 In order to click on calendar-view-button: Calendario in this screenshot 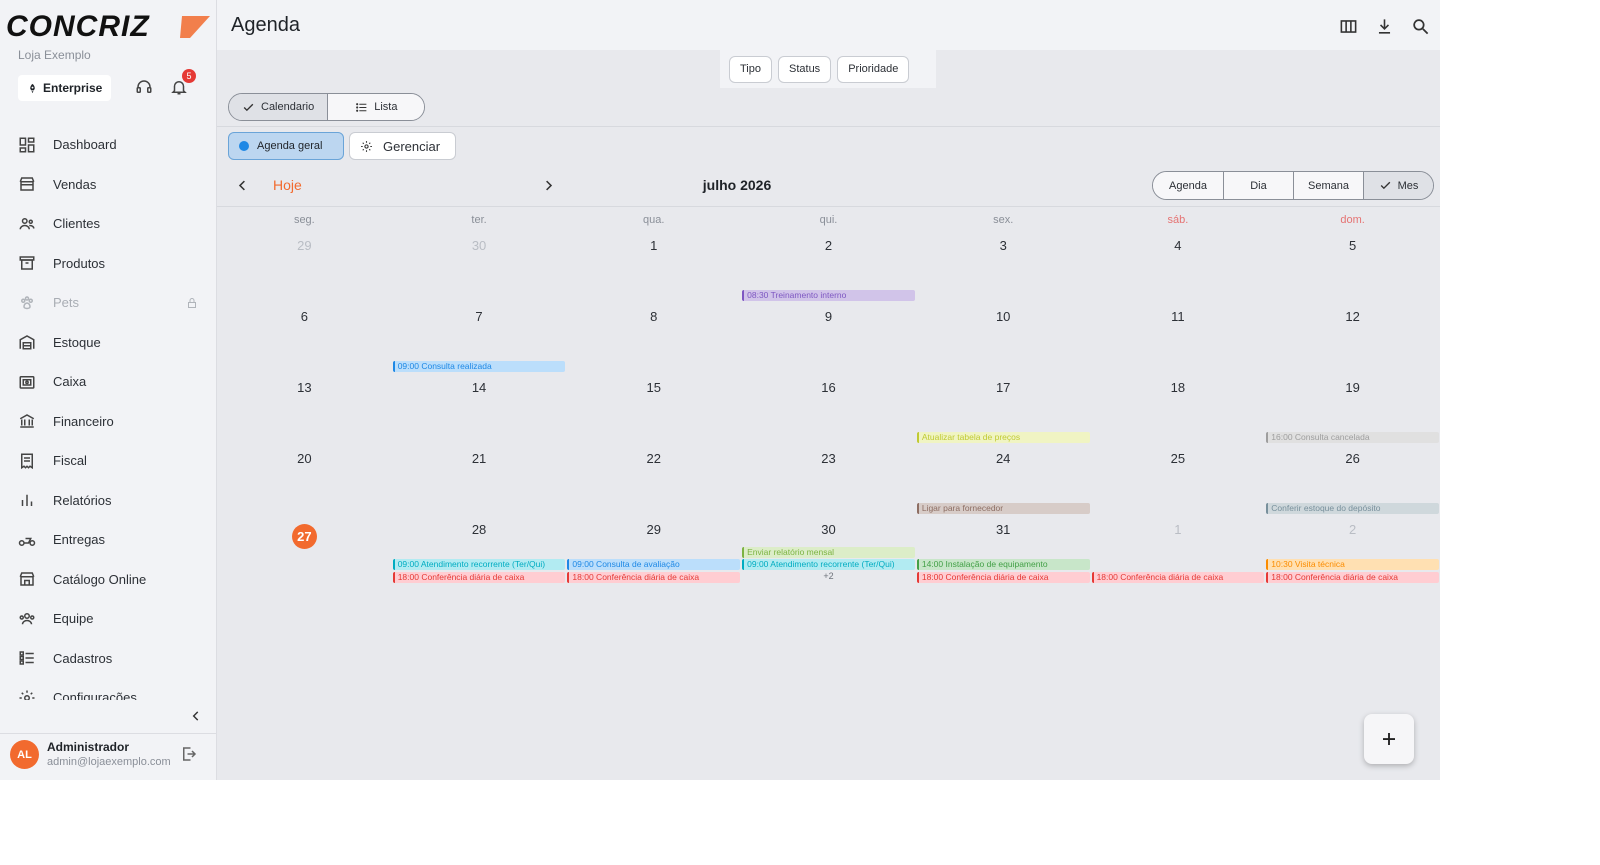, I will do `click(278, 107)`.